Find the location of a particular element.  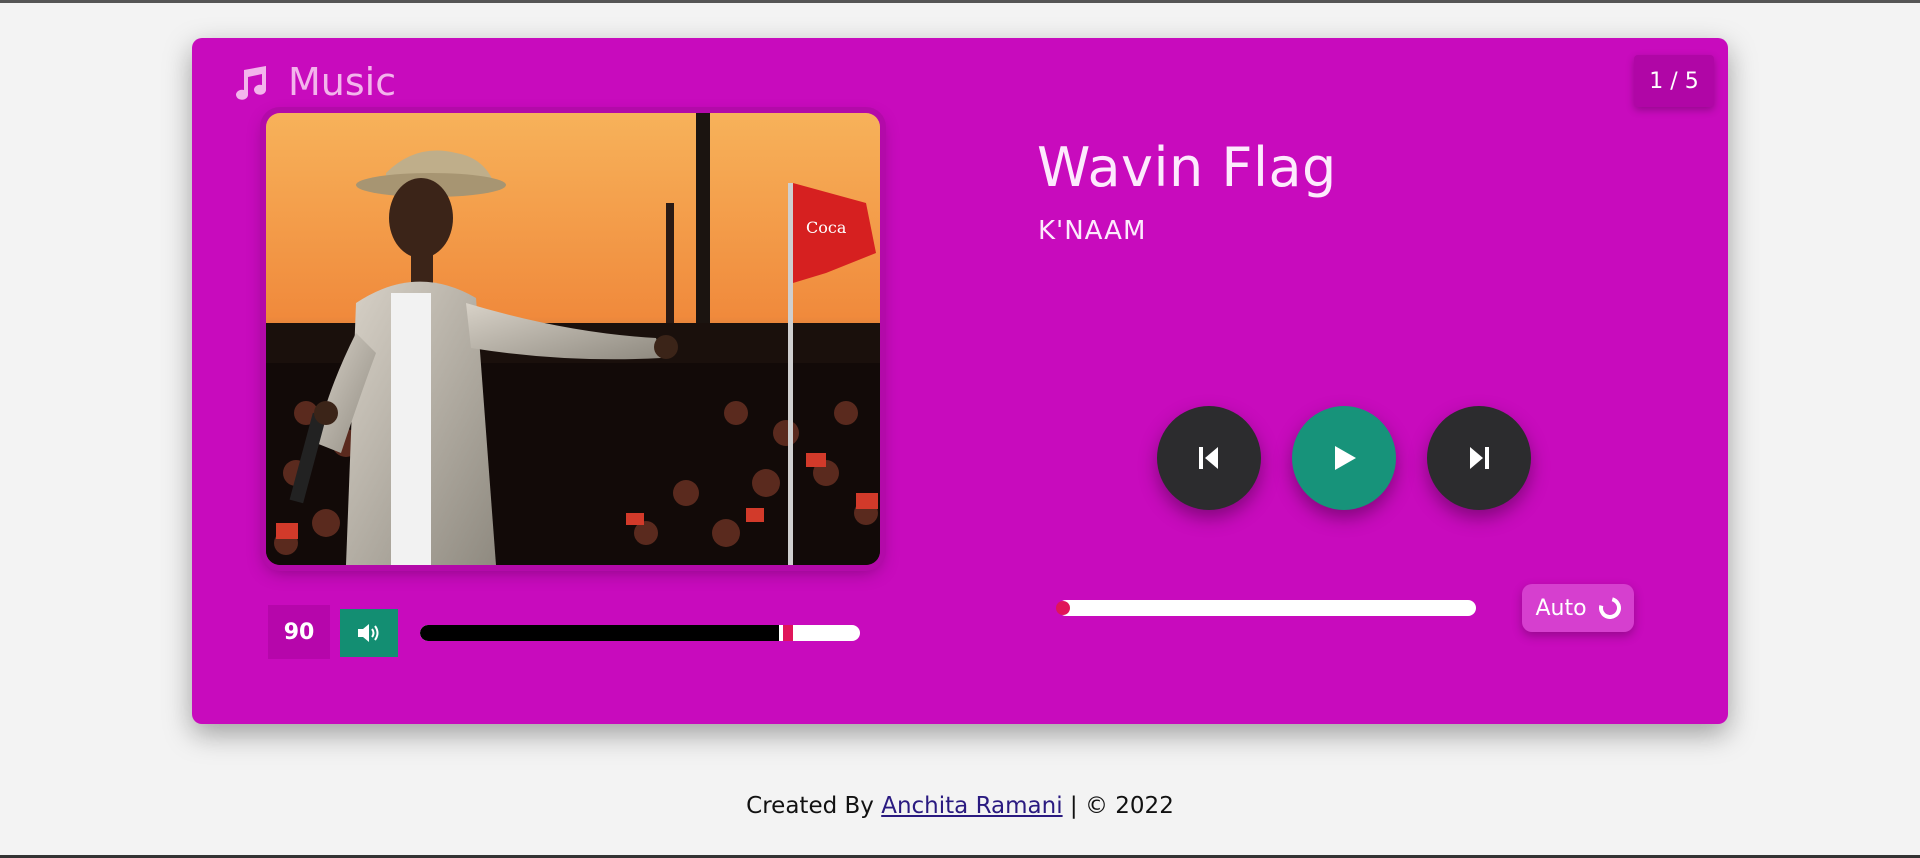

volume-slider-thumb is located at coordinates (786, 633).